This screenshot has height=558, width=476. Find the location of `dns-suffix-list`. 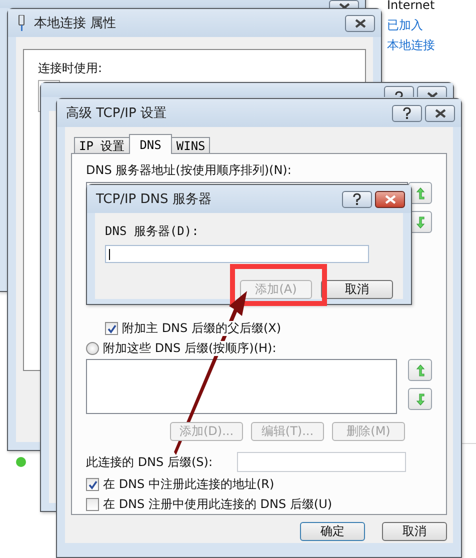

dns-suffix-list is located at coordinates (241, 386).